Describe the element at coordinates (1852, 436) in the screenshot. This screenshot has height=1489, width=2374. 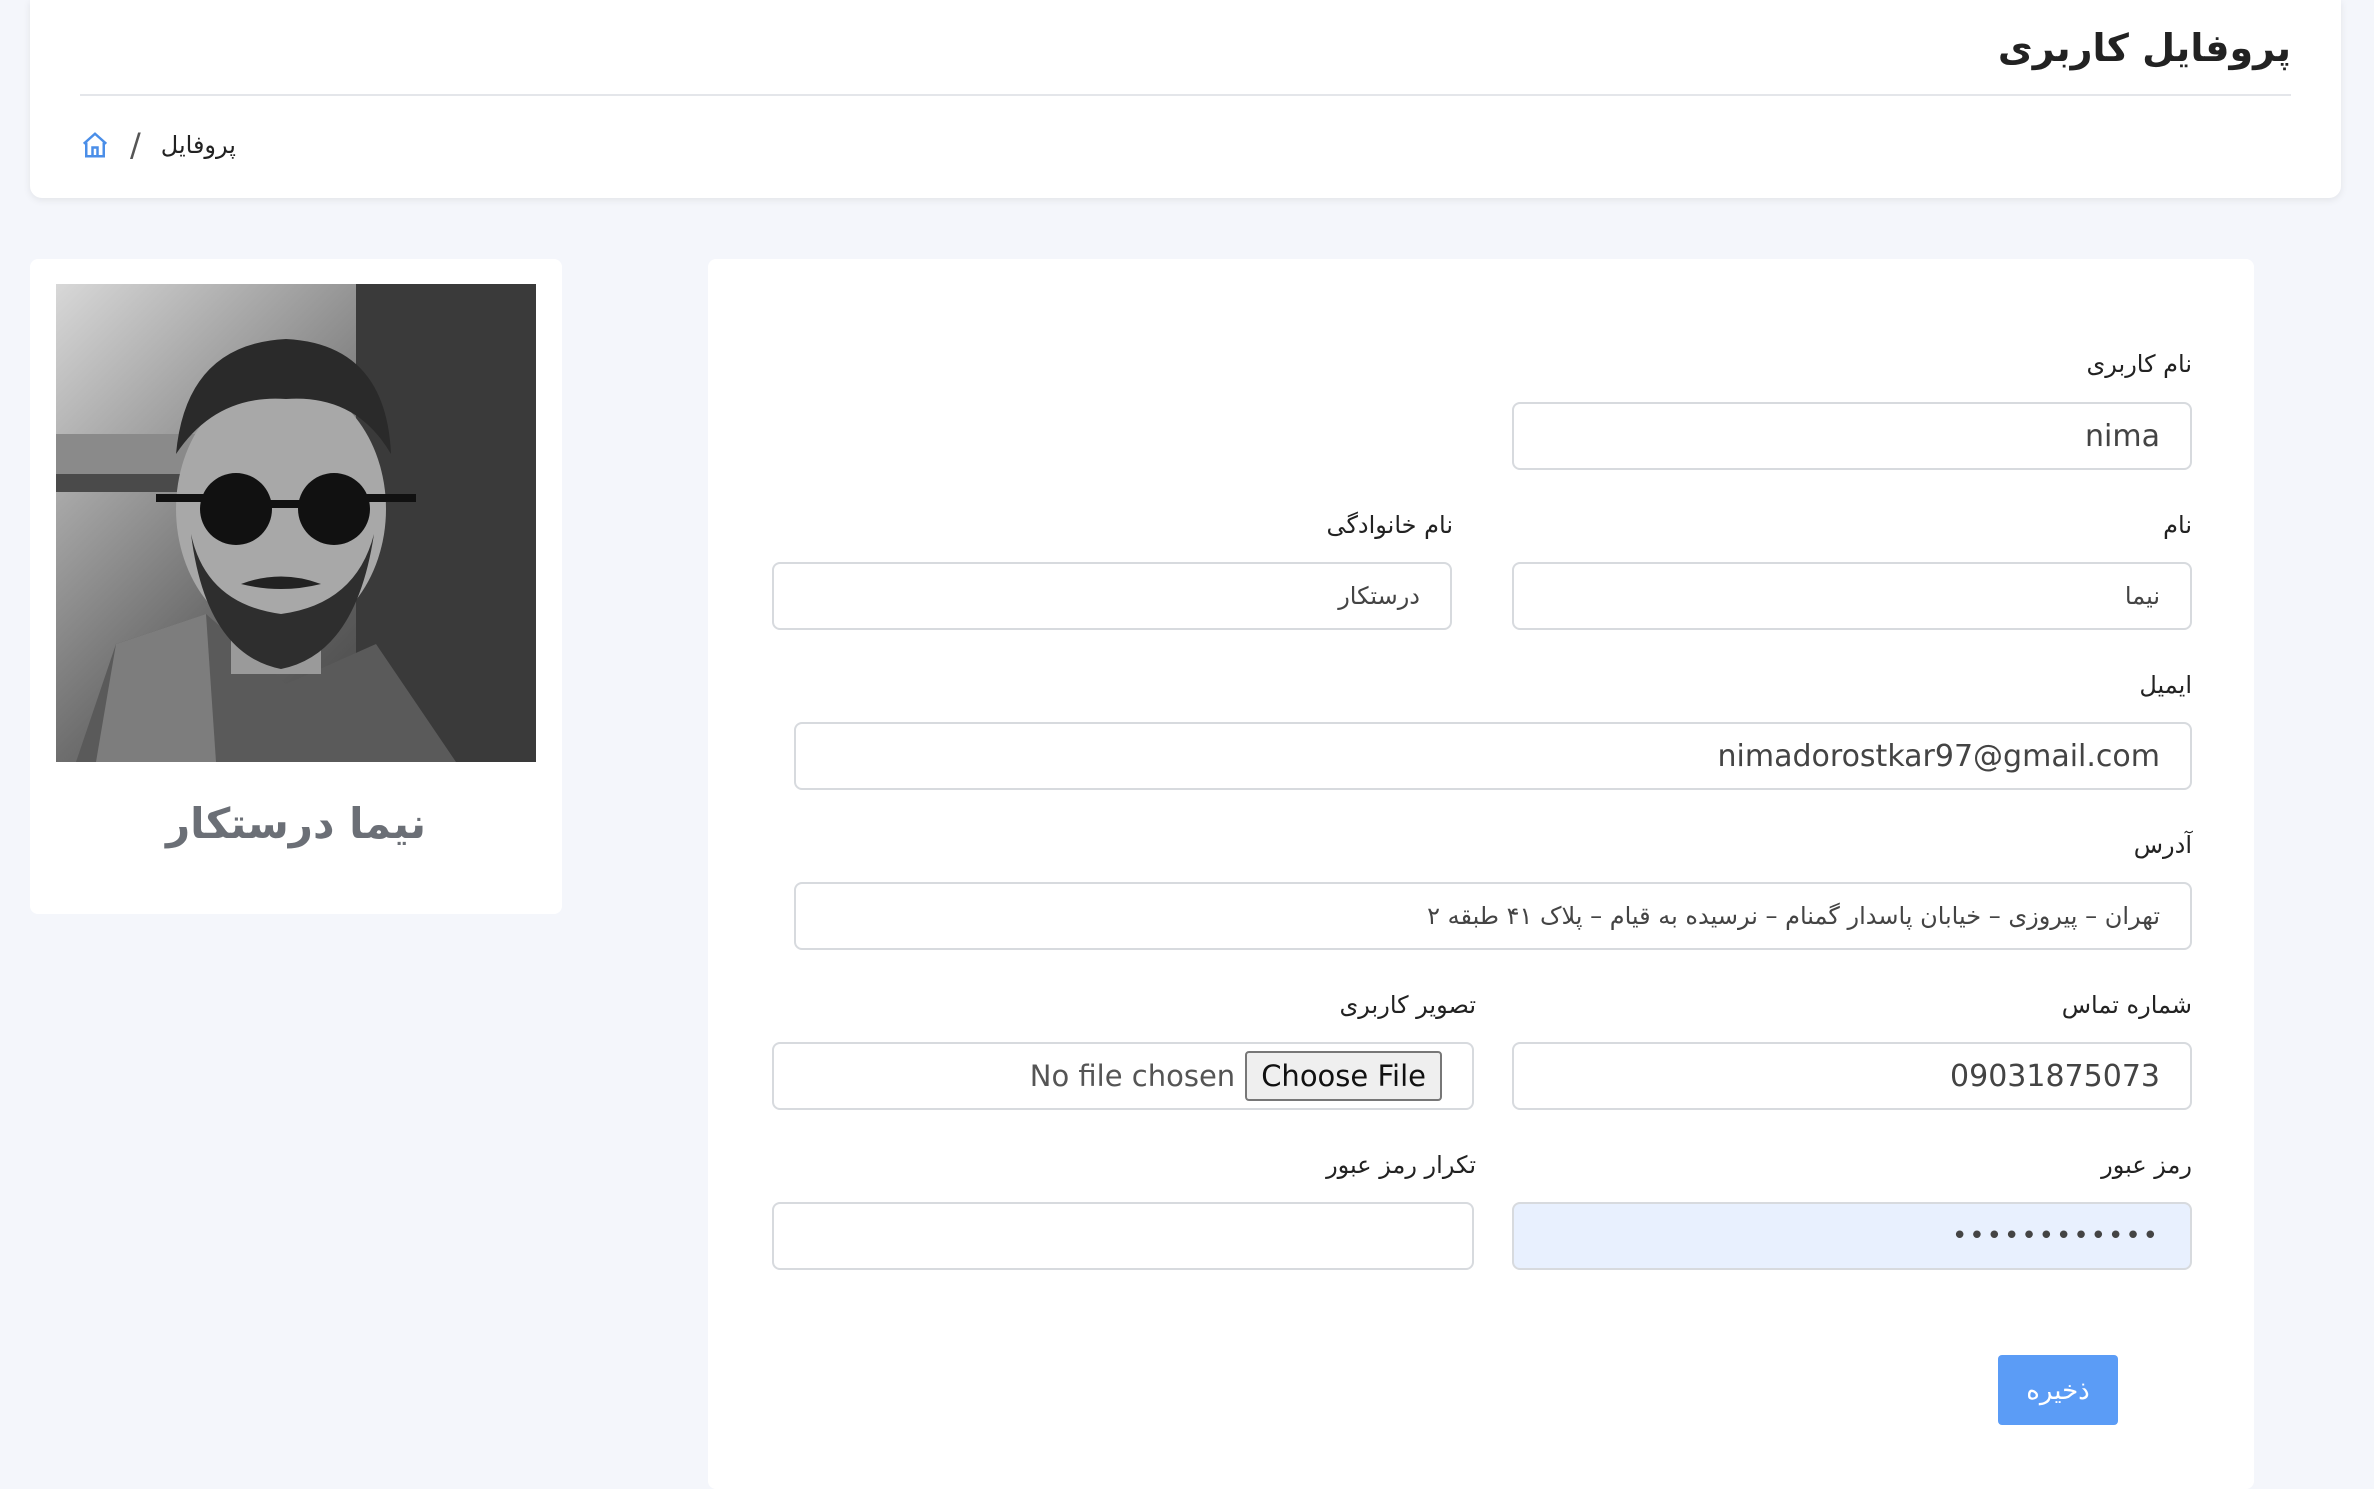
I see `username-input: nima` at that location.